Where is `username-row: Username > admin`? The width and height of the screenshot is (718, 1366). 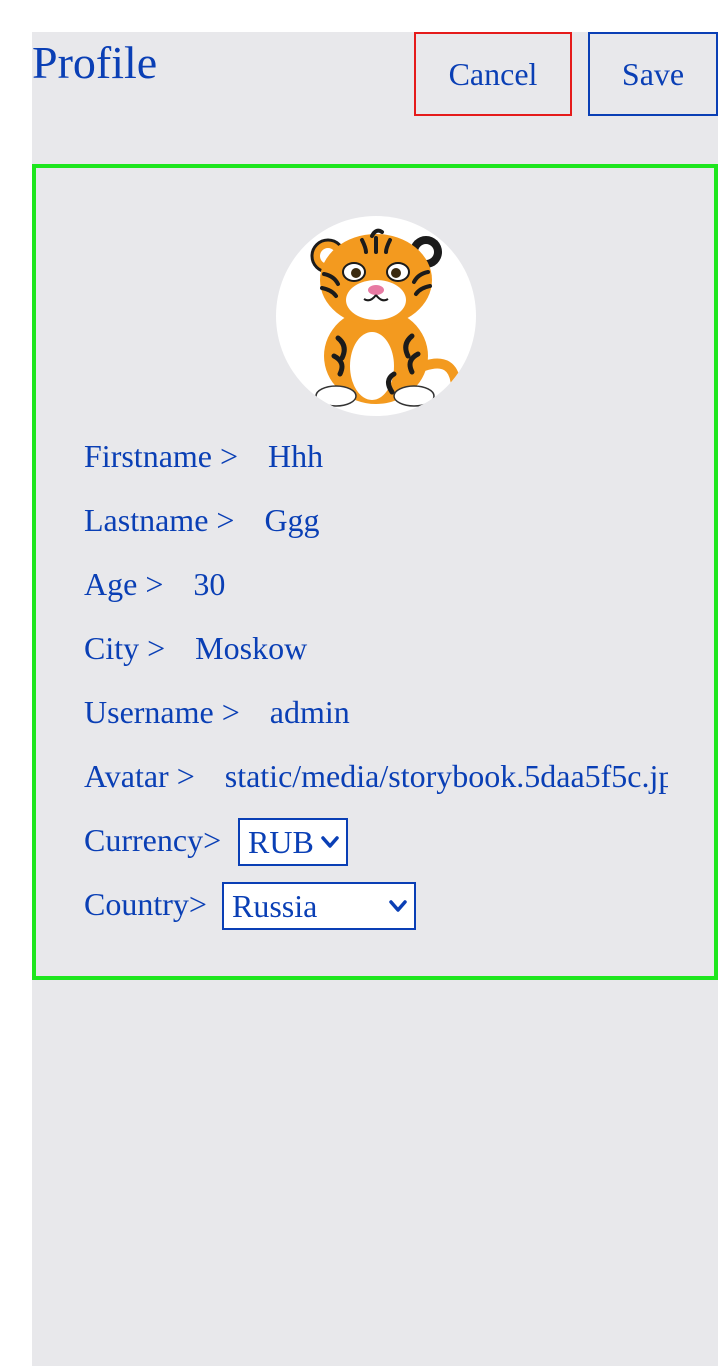 username-row: Username > admin is located at coordinates (376, 712).